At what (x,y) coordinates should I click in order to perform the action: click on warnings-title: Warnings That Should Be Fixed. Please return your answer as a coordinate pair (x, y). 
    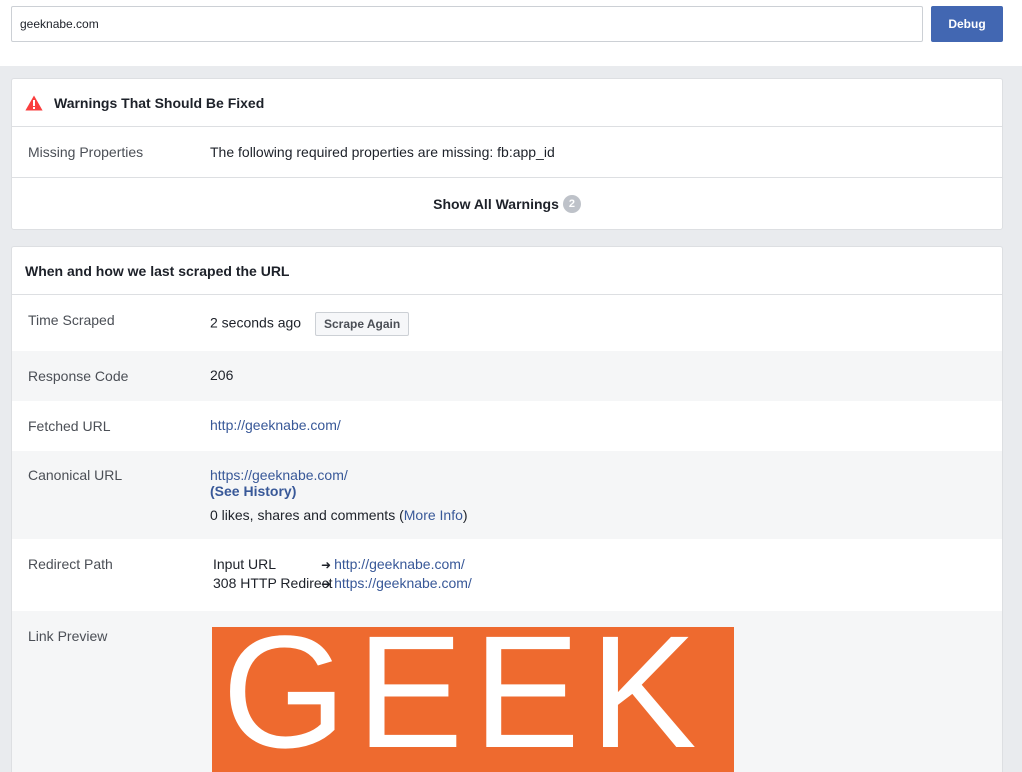
    Looking at the image, I should click on (159, 102).